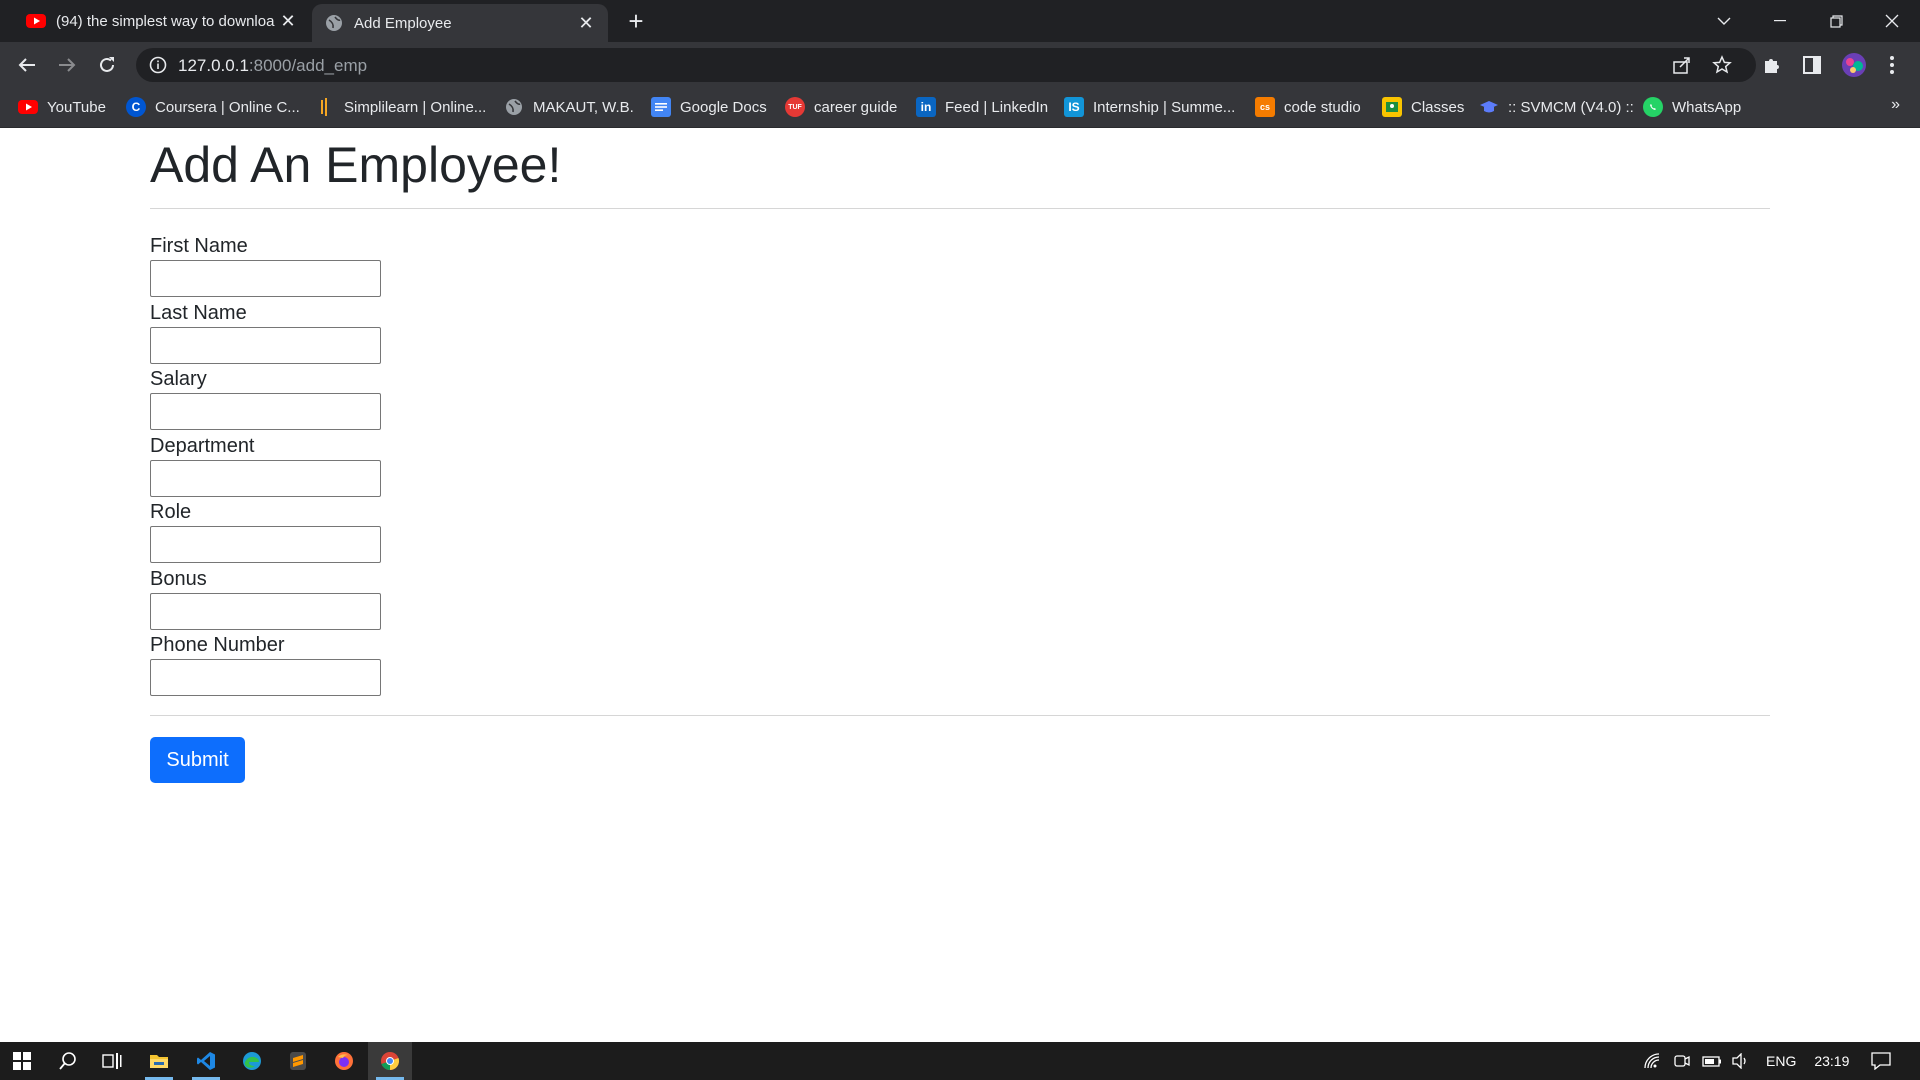 The width and height of the screenshot is (1920, 1080). I want to click on restore-button, so click(1836, 21).